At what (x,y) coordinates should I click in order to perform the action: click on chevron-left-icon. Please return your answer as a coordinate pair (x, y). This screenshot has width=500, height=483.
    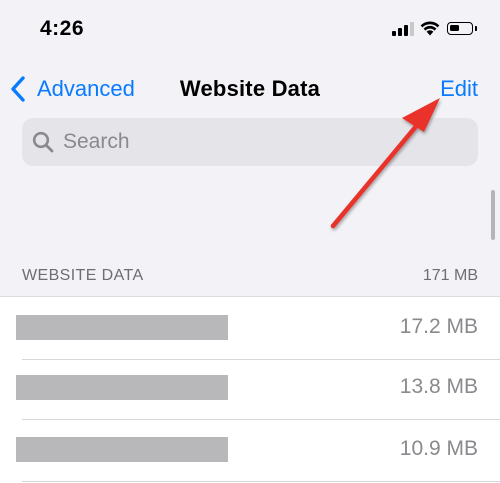
    Looking at the image, I should click on (18, 89).